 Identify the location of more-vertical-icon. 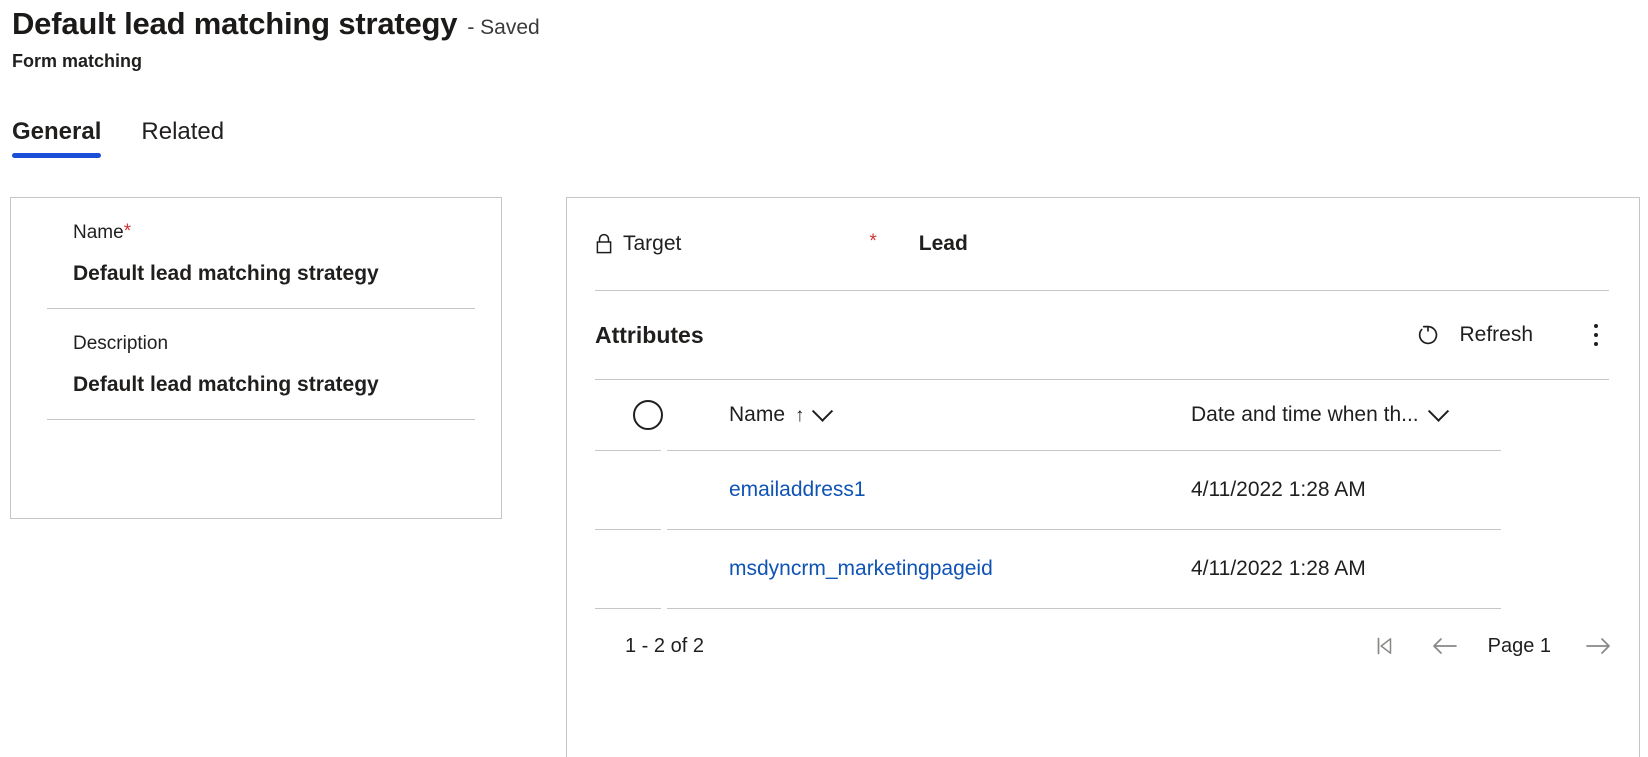
(1596, 335).